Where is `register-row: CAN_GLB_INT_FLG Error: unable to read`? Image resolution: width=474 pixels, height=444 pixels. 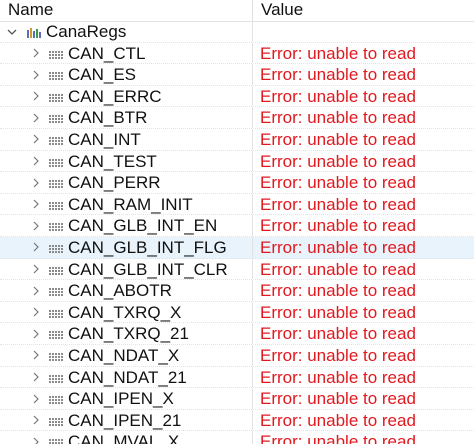
register-row: CAN_GLB_INT_FLG Error: unable to read is located at coordinates (237, 247).